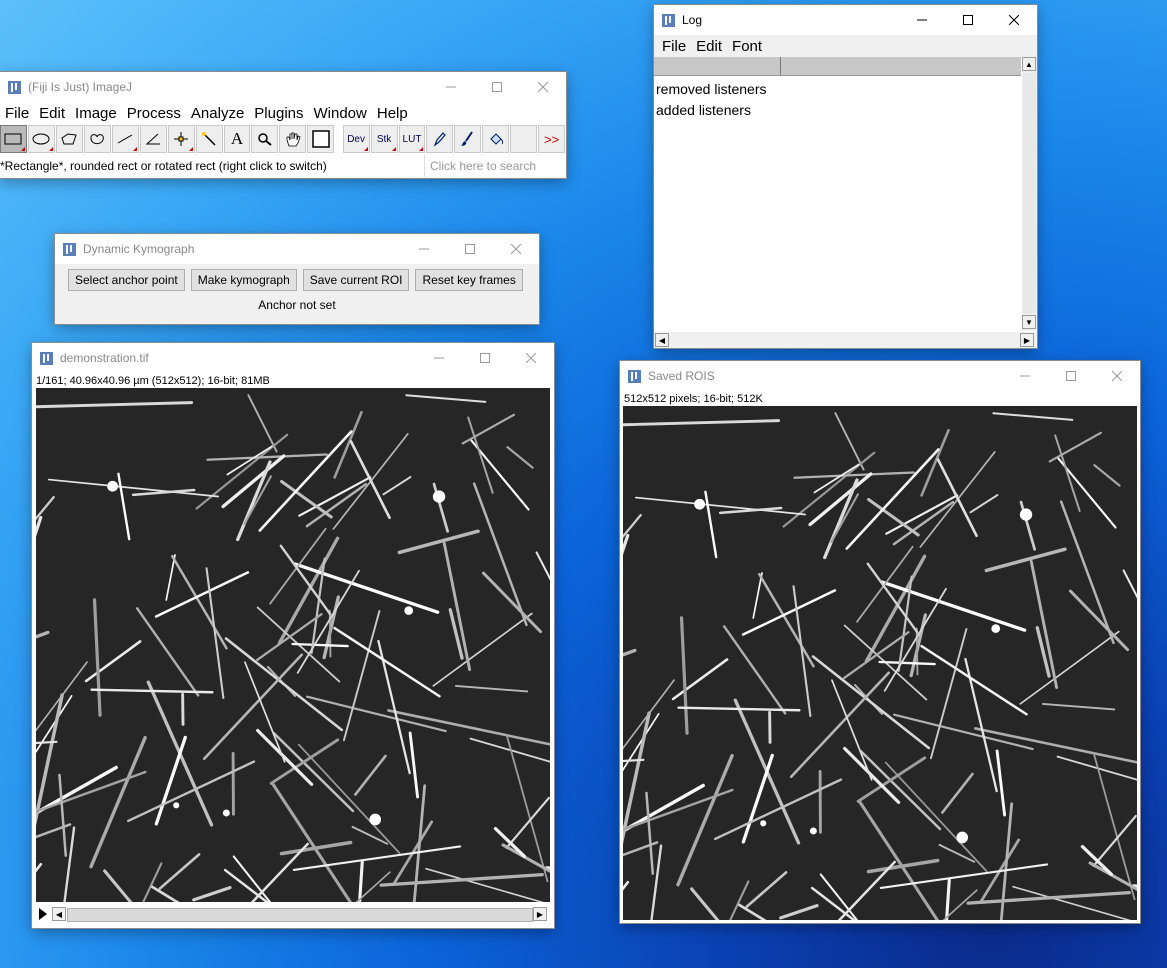  I want to click on rectangle-tool, so click(13, 139).